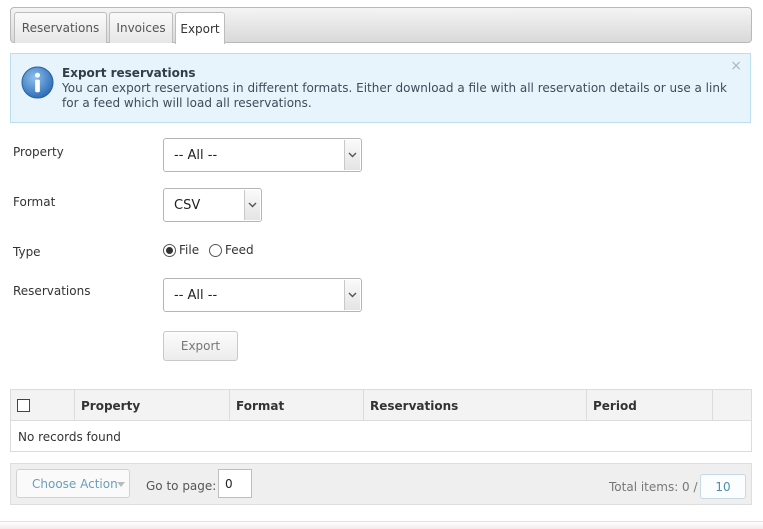 Image resolution: width=763 pixels, height=529 pixels. I want to click on empty-message: No records found, so click(69, 437).